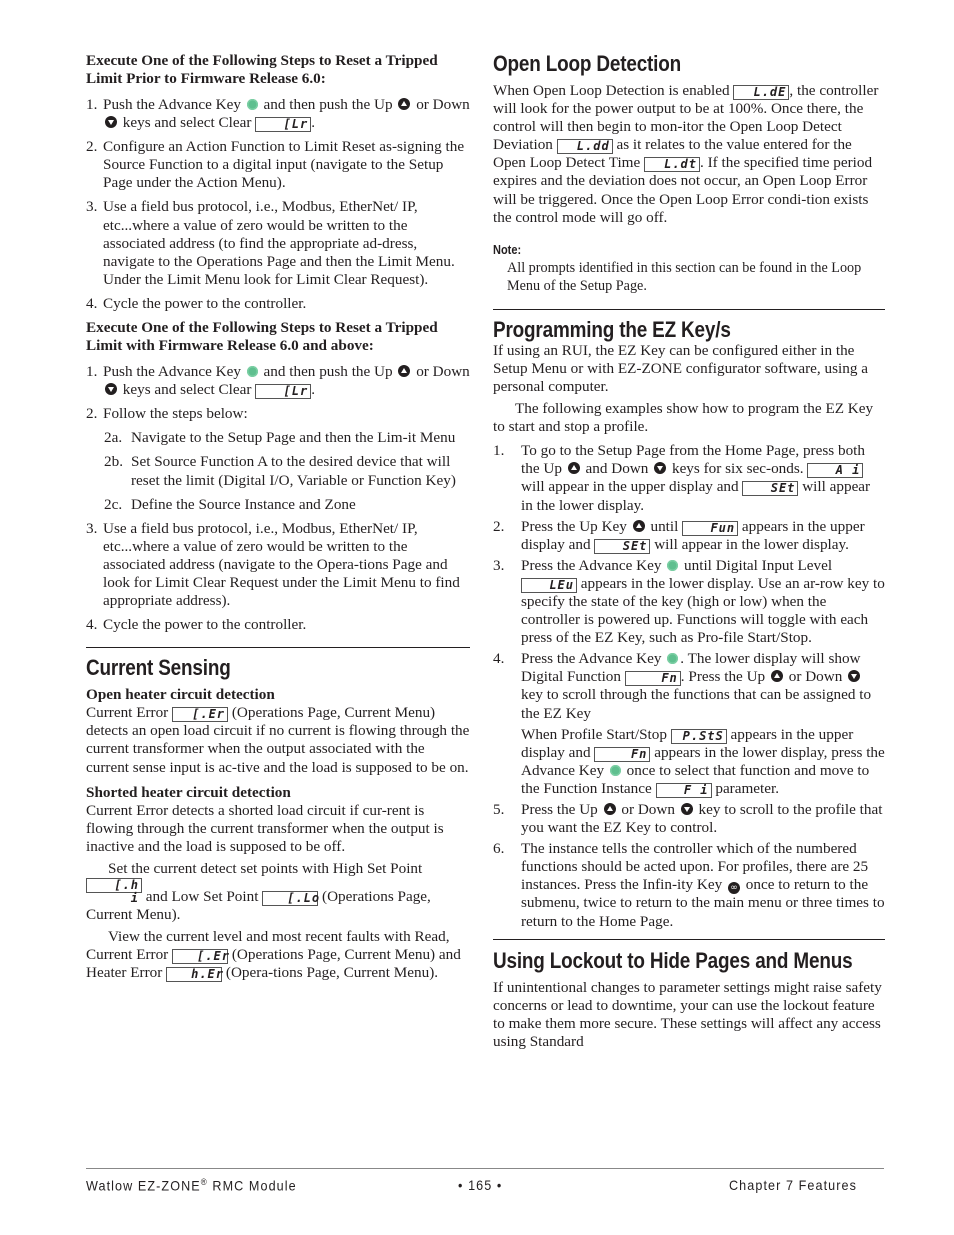 Image resolution: width=954 pixels, height=1235 pixels. Describe the element at coordinates (761, 92) in the screenshot. I see `display-lde: L.dE` at that location.